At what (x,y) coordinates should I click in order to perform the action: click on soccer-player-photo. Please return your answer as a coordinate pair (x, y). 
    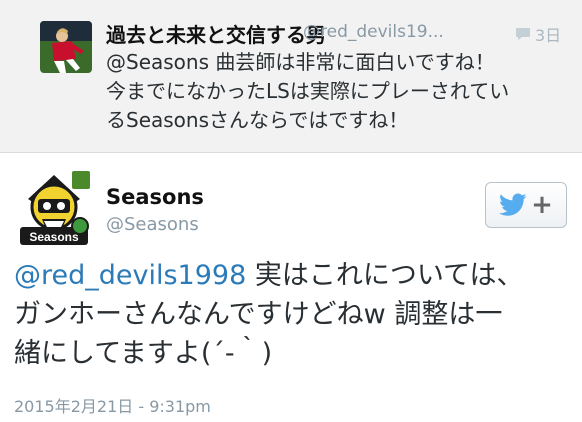
    Looking at the image, I should click on (66, 47).